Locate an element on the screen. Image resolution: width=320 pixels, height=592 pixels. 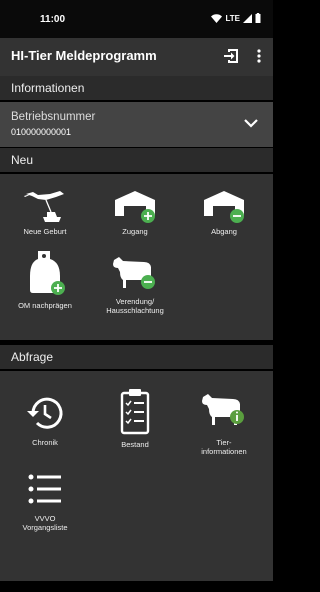
tile-label: Abgang is located at coordinates (224, 231).